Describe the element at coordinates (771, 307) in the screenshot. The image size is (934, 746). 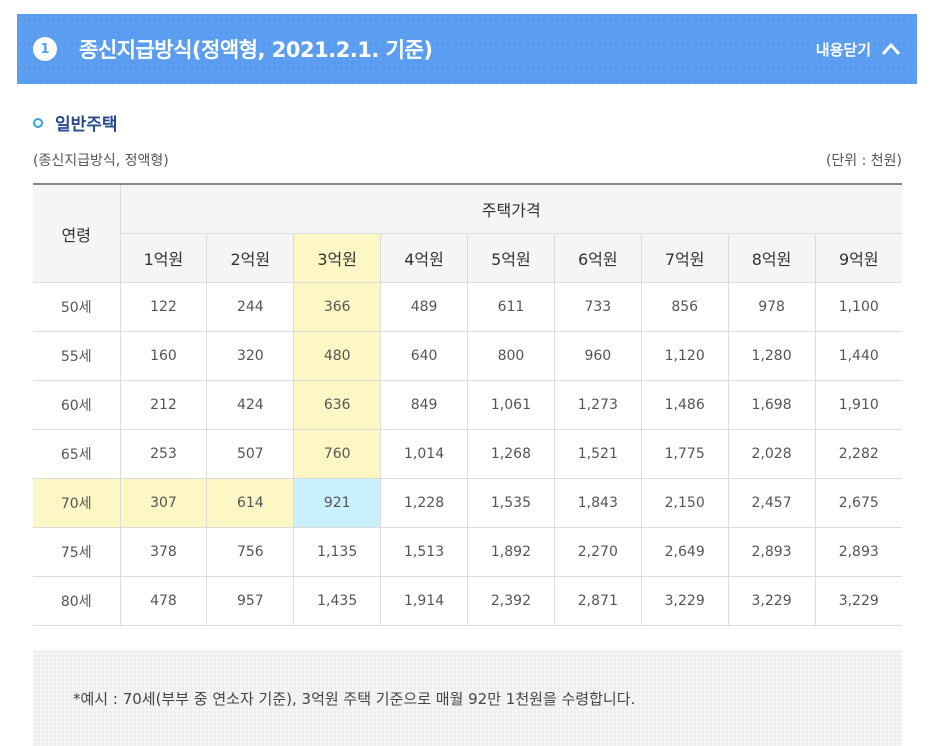
I see `value-cell: 978` at that location.